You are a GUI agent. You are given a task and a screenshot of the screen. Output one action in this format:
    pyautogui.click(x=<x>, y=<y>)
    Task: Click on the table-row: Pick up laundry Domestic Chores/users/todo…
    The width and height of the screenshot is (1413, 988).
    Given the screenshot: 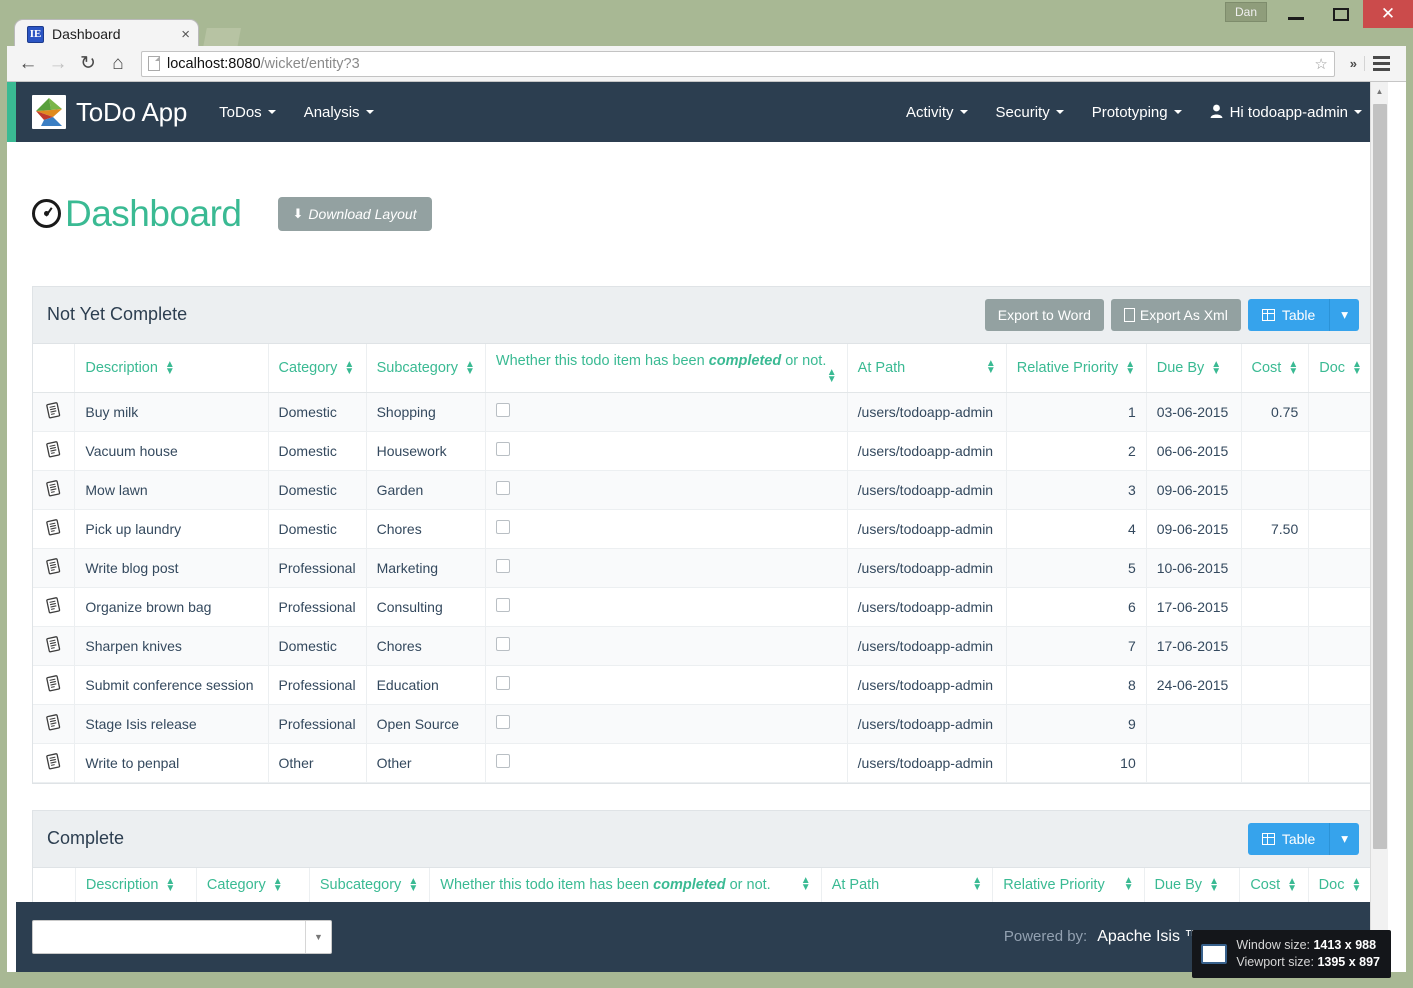 What is the action you would take?
    pyautogui.click(x=703, y=529)
    